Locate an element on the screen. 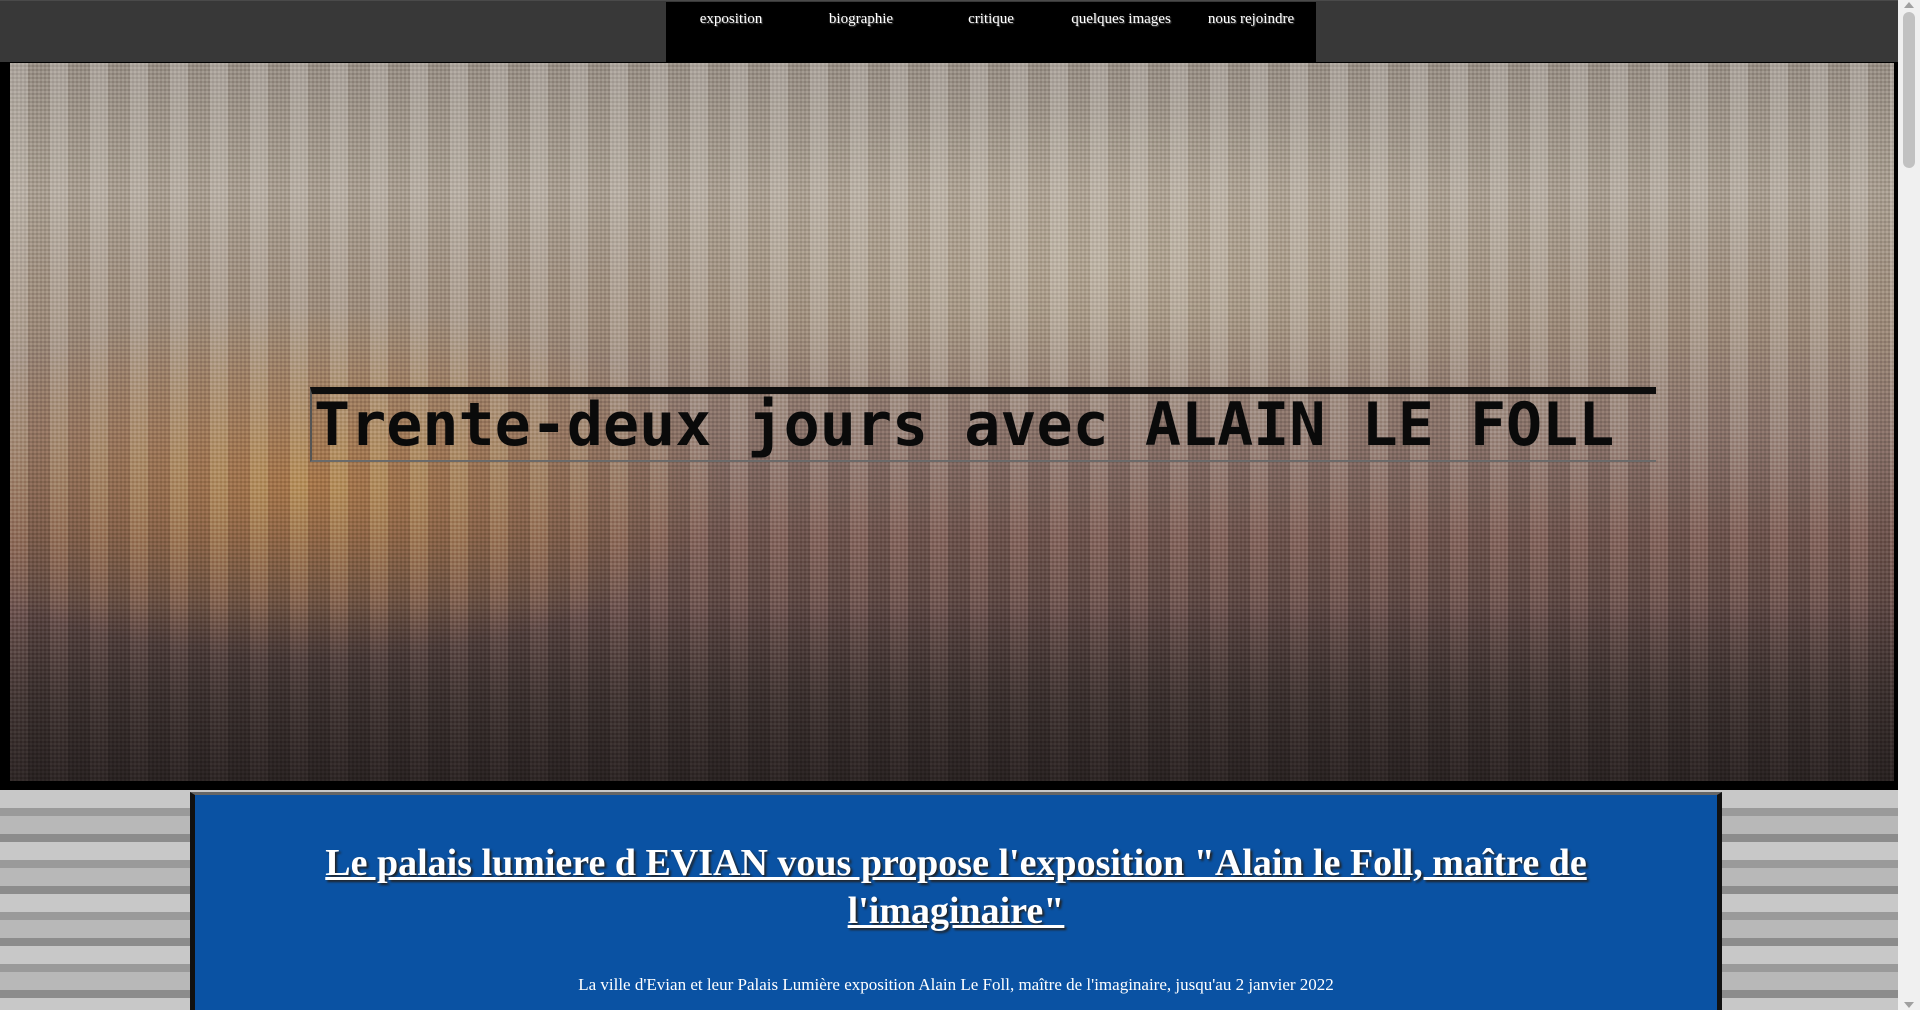 This screenshot has width=1920, height=1010. scroll-up-arrow-icon is located at coordinates (1909, 5).